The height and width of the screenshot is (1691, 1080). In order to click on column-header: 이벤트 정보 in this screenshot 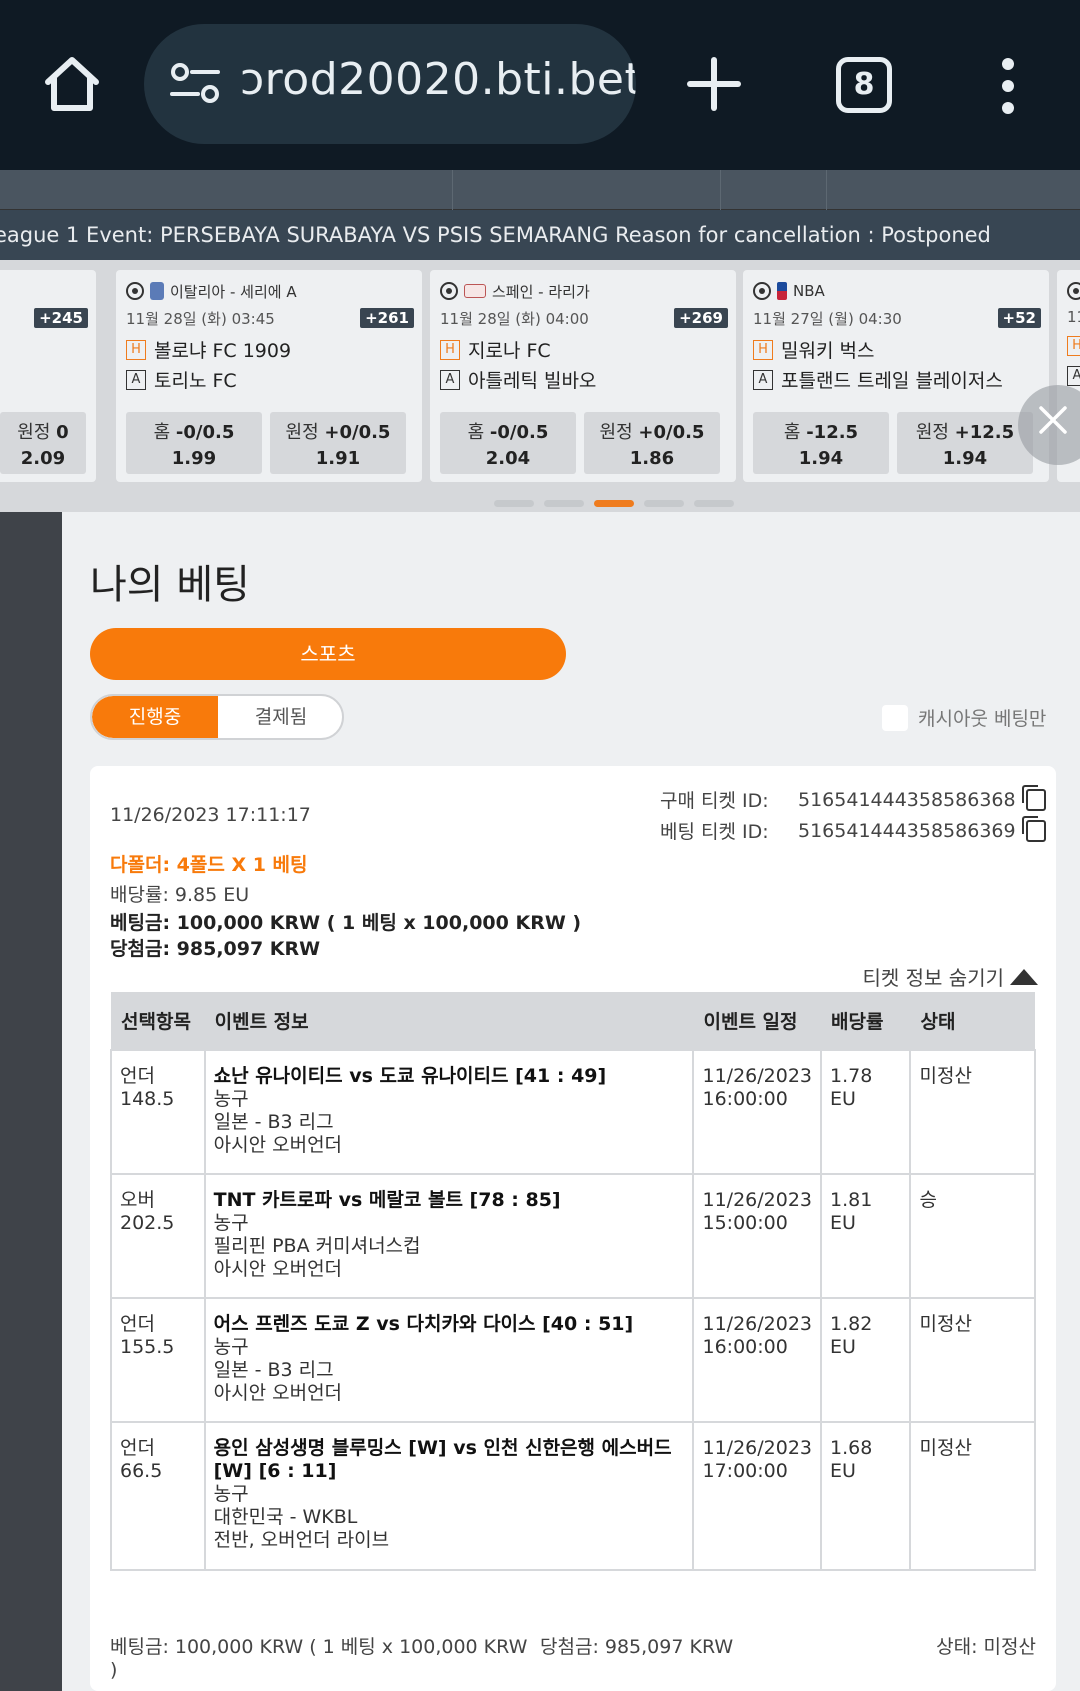, I will do `click(449, 1021)`.